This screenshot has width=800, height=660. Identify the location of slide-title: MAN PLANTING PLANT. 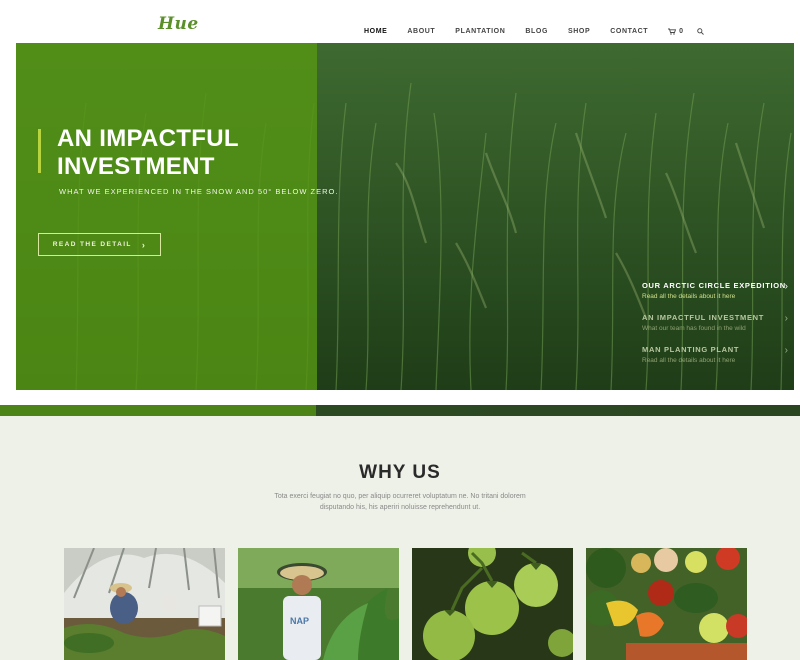
(691, 349).